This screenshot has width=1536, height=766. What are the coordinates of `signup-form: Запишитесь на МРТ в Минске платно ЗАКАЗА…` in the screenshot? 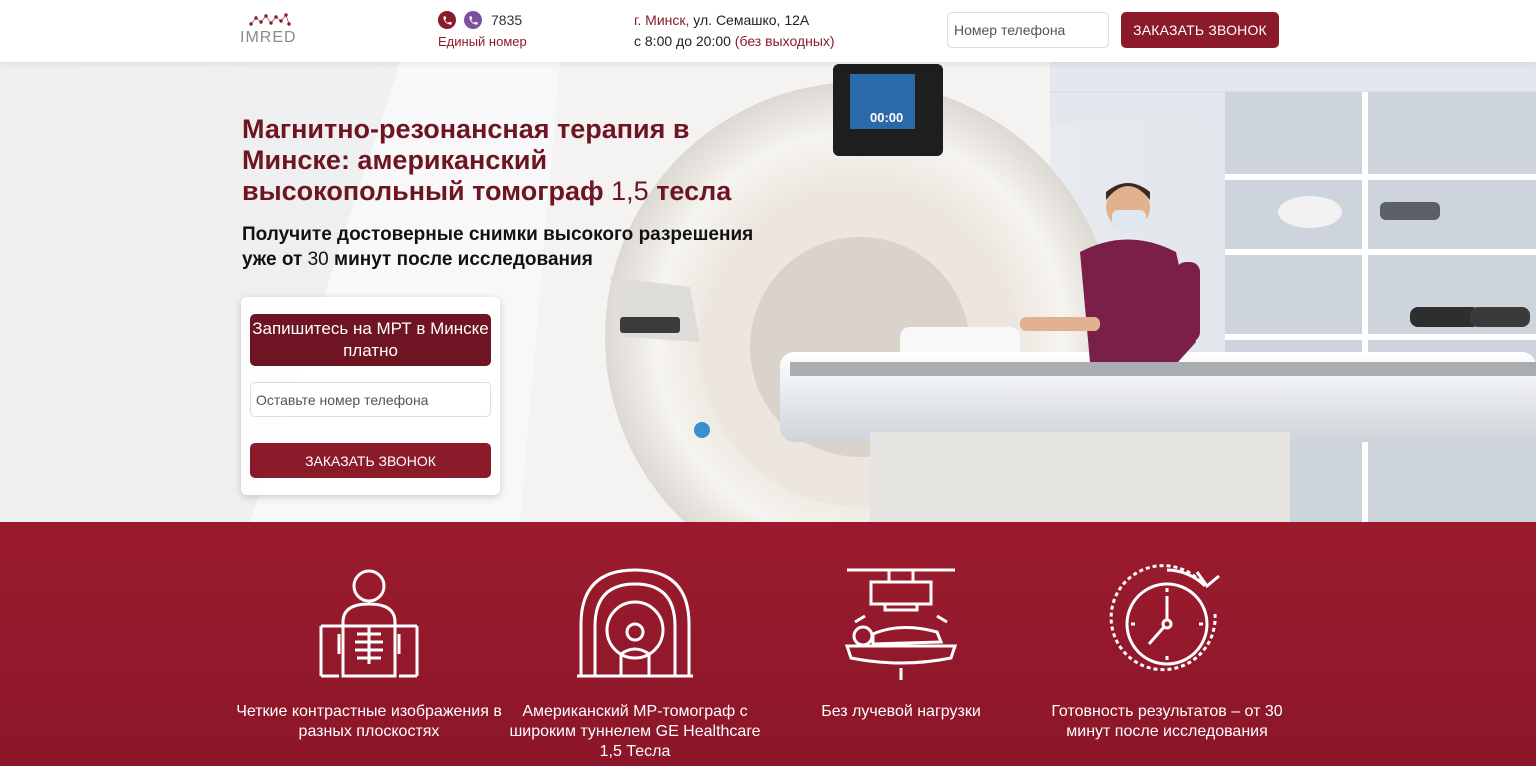 It's located at (370, 396).